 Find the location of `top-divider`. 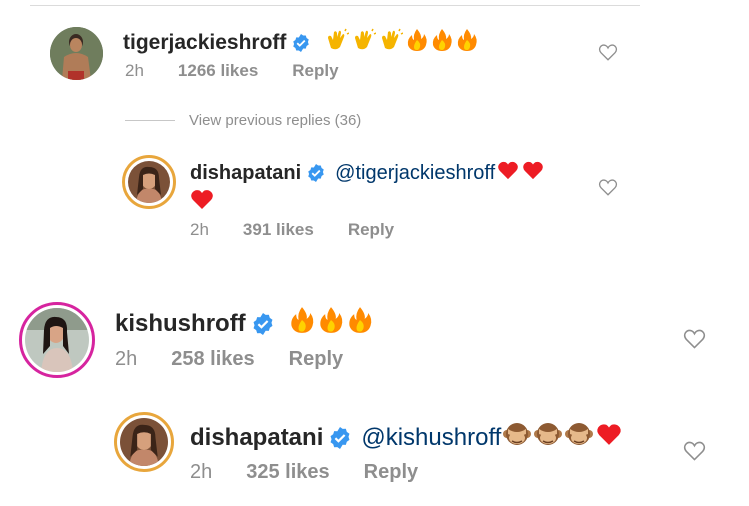

top-divider is located at coordinates (335, 5).